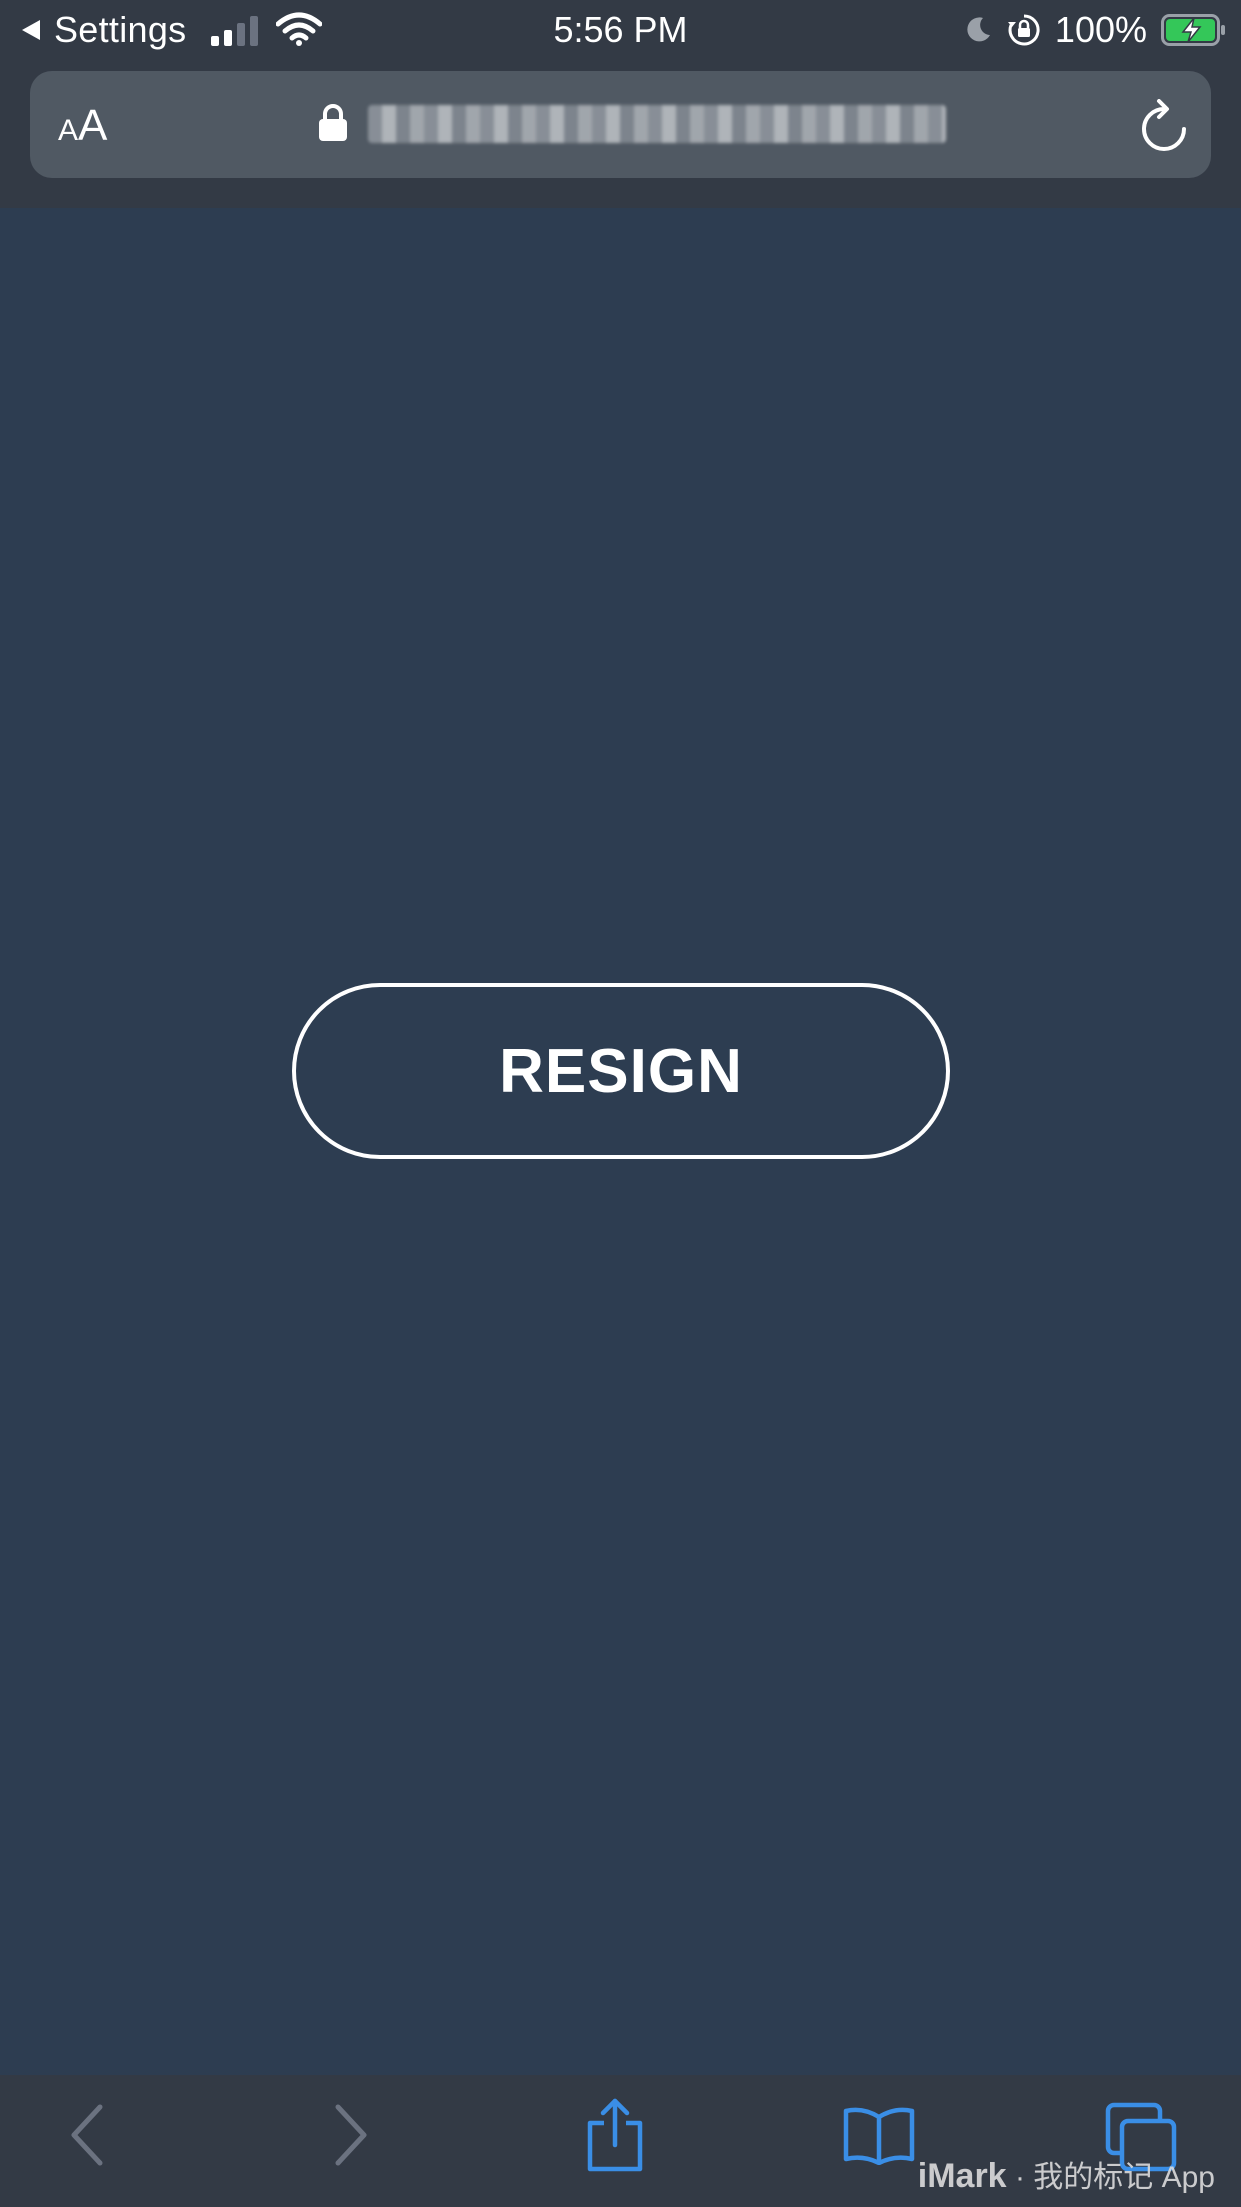 The width and height of the screenshot is (1241, 2207). I want to click on battery-percentage: 100%, so click(1100, 29).